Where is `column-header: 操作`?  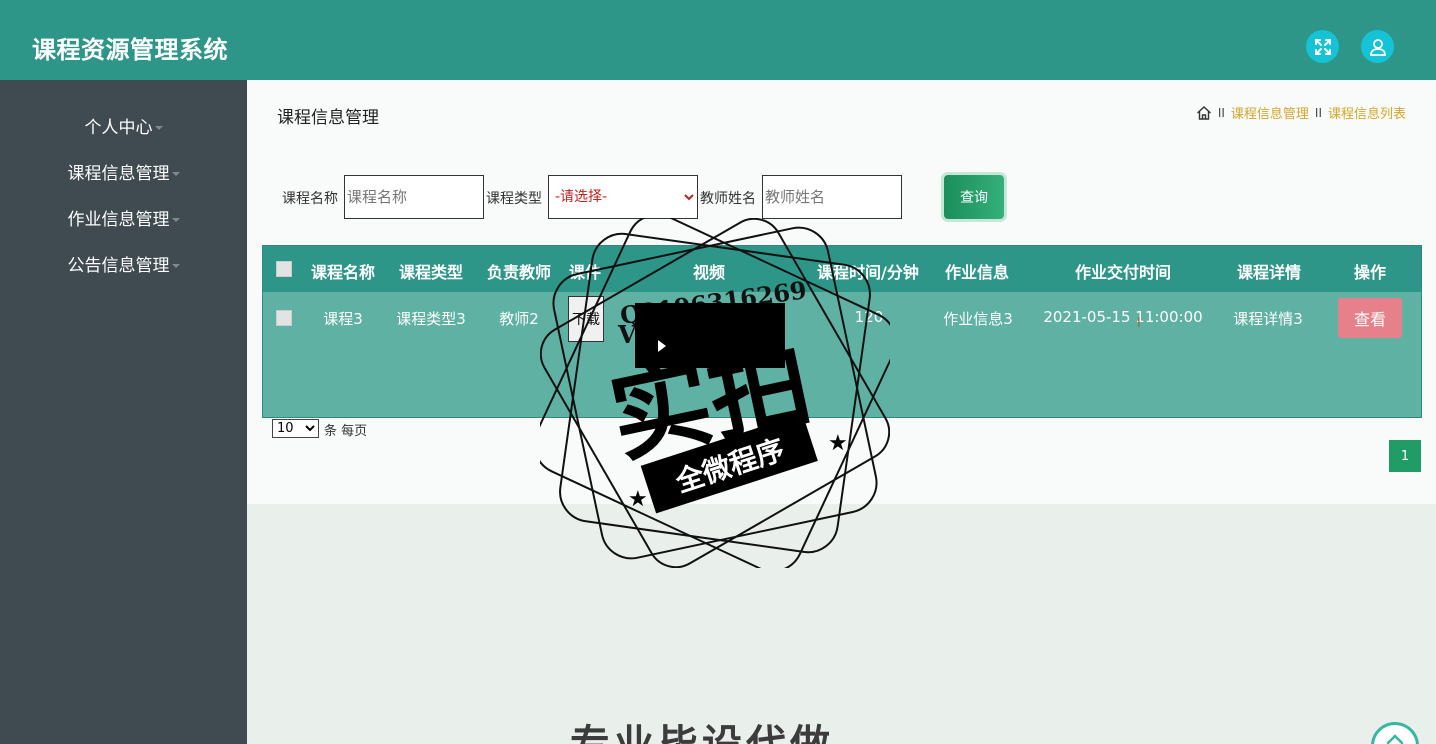 column-header: 操作 is located at coordinates (1370, 271).